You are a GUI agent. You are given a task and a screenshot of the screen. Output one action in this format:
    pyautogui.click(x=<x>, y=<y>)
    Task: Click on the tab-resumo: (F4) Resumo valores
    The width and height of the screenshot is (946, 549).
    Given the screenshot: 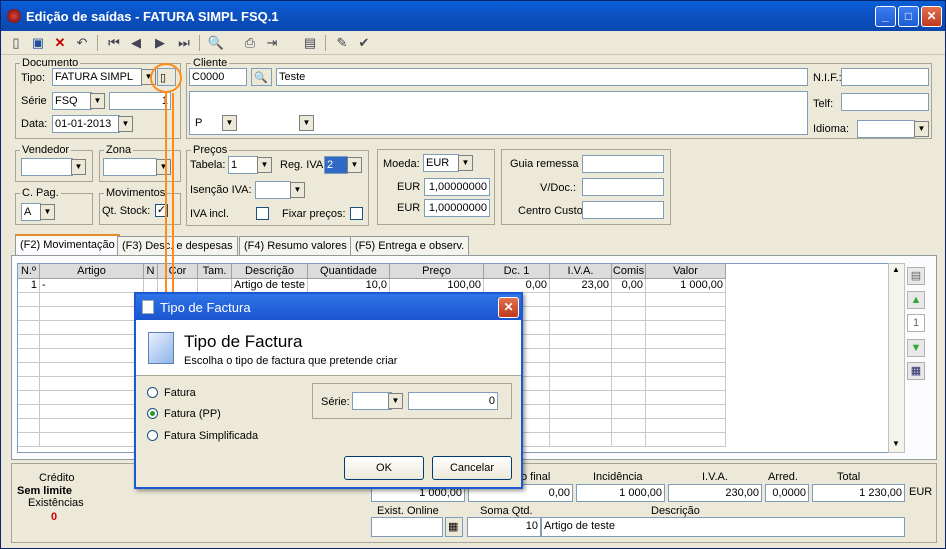 What is the action you would take?
    pyautogui.click(x=295, y=245)
    